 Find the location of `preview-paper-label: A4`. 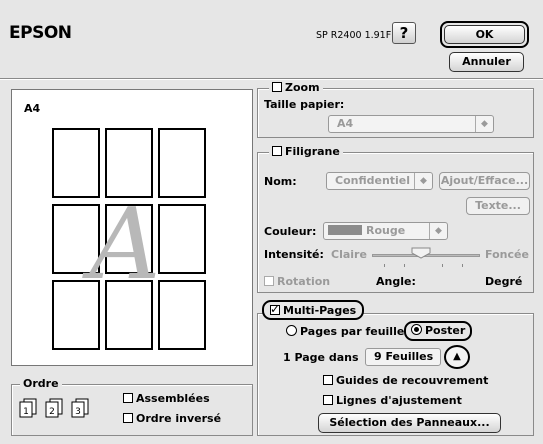

preview-paper-label: A4 is located at coordinates (32, 108).